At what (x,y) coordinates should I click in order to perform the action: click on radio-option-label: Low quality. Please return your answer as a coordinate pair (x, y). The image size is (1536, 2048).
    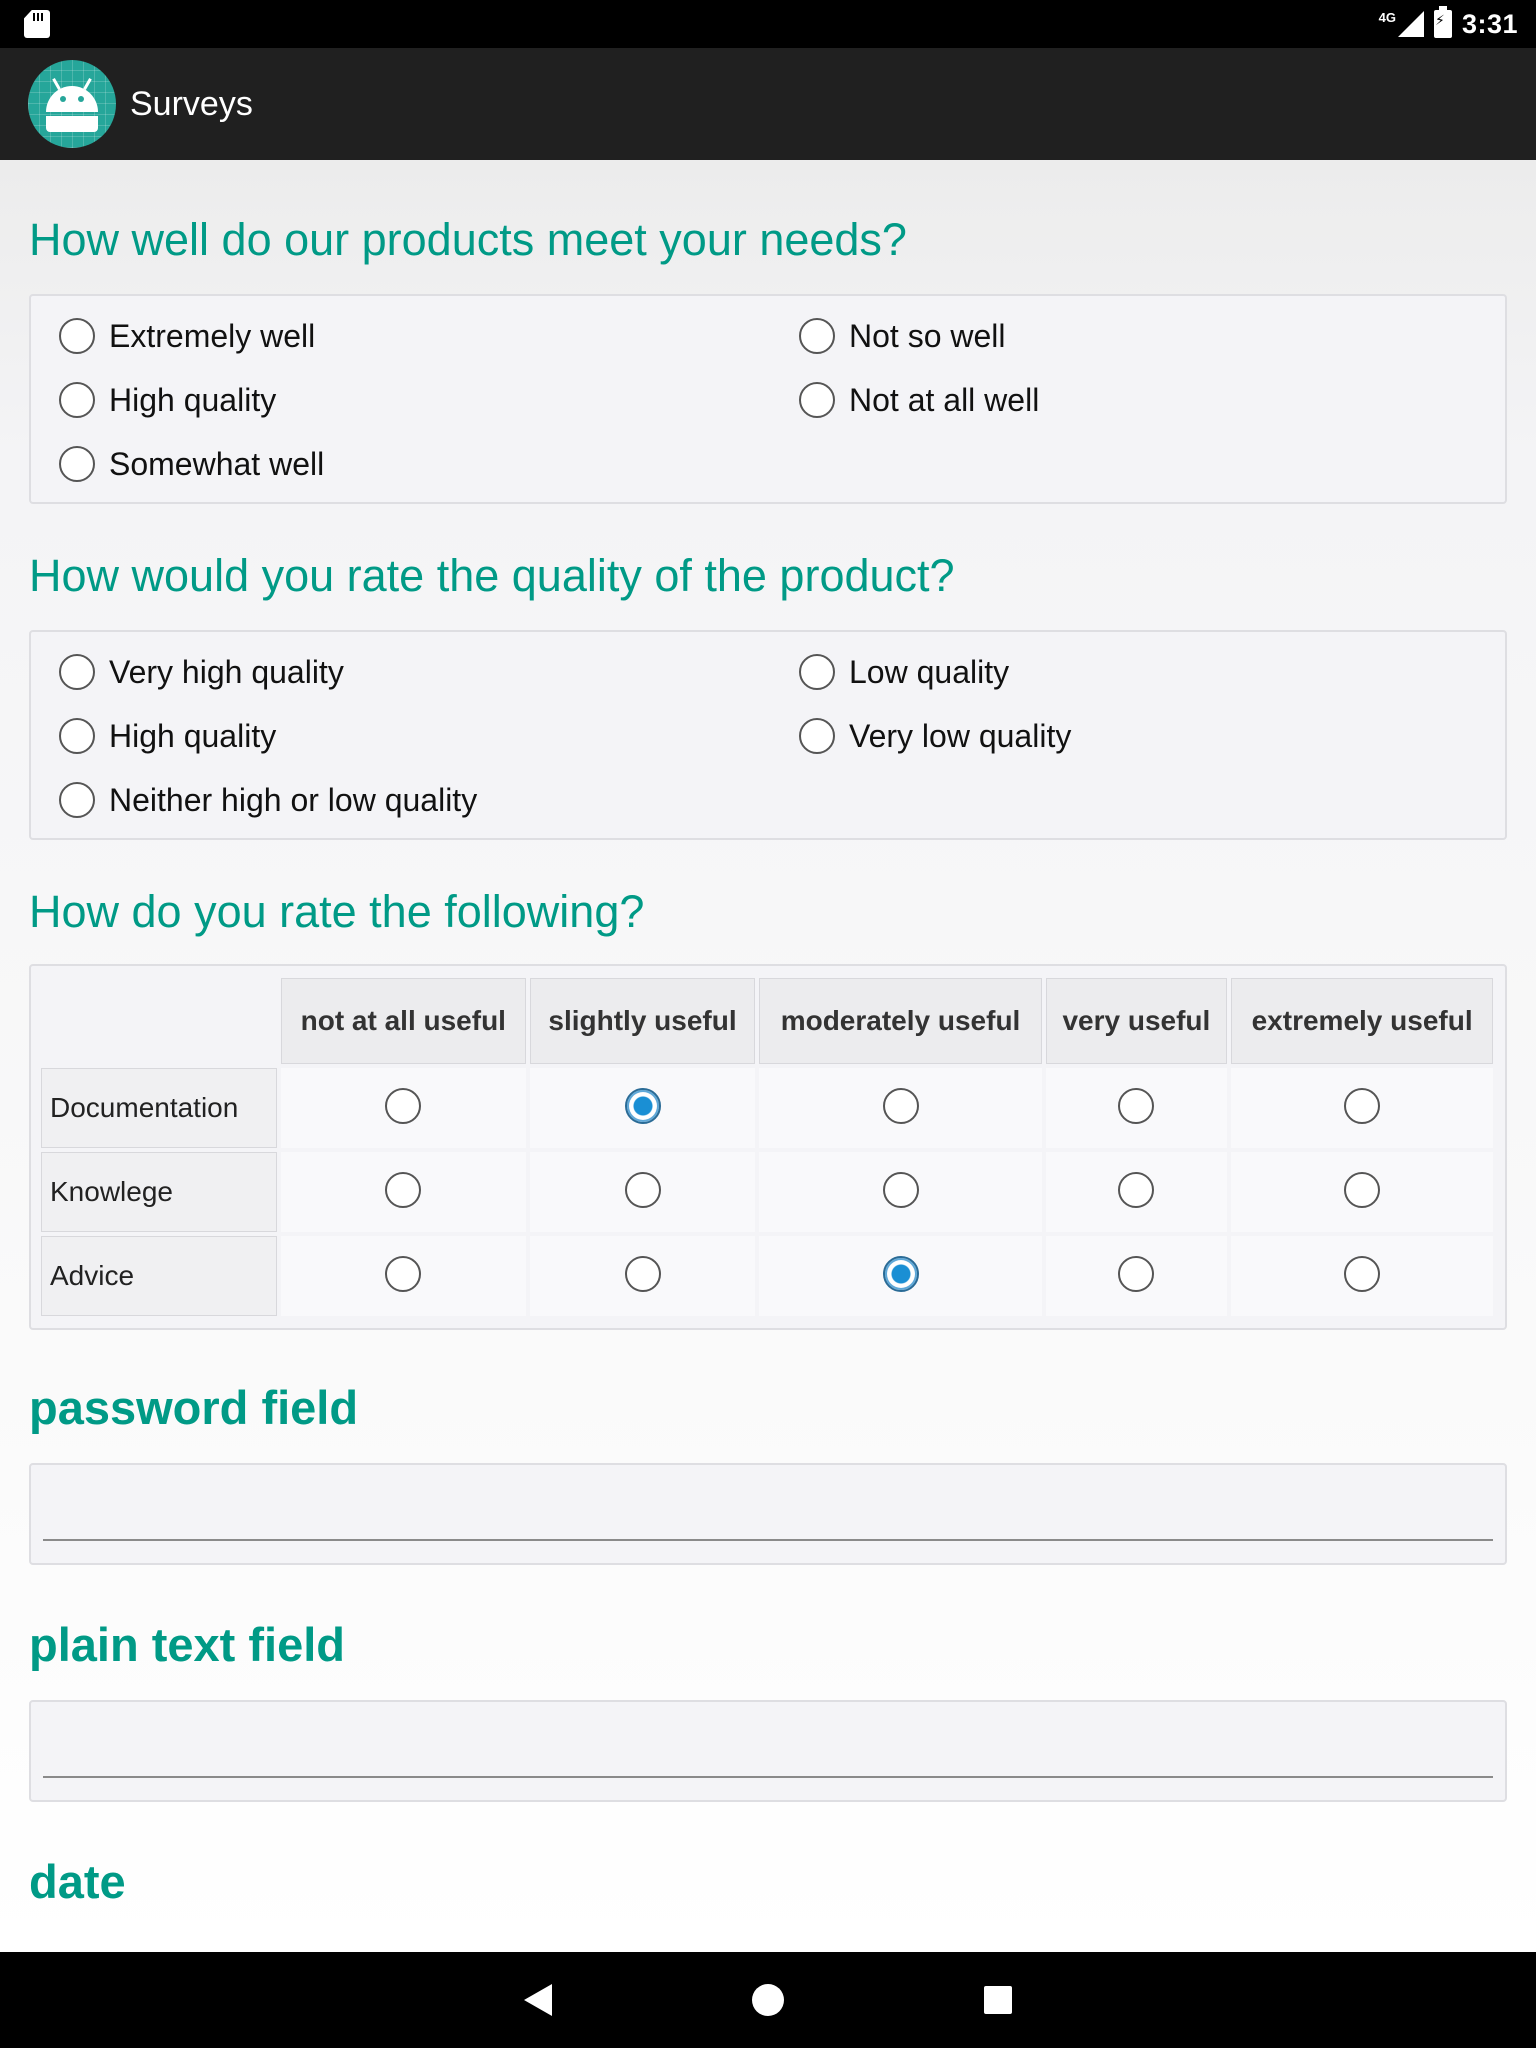
    Looking at the image, I should click on (929, 671).